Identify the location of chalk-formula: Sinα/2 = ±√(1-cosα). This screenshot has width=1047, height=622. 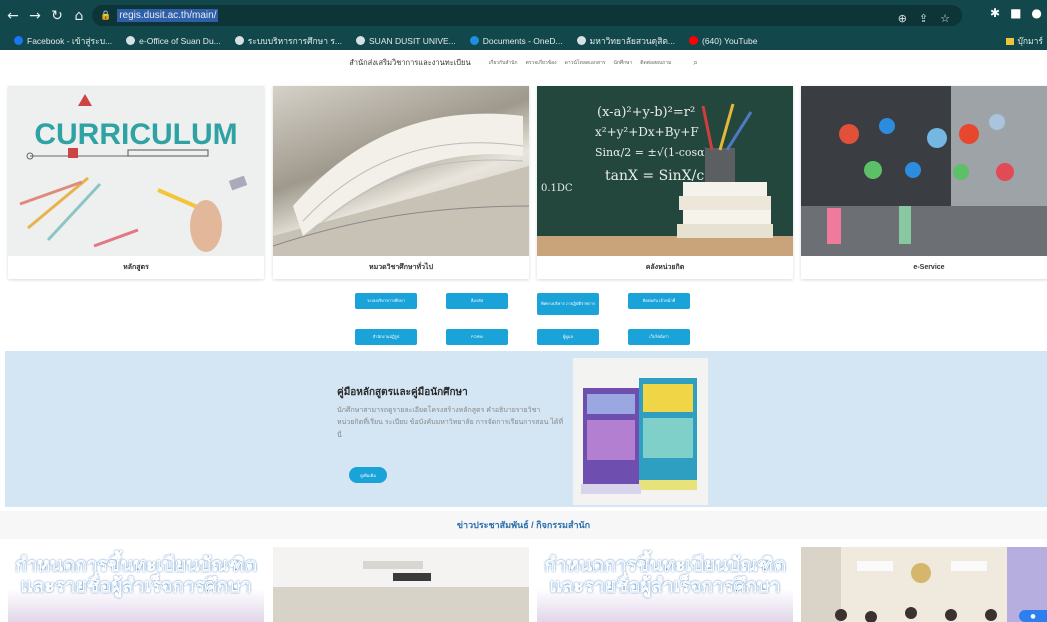
(652, 152).